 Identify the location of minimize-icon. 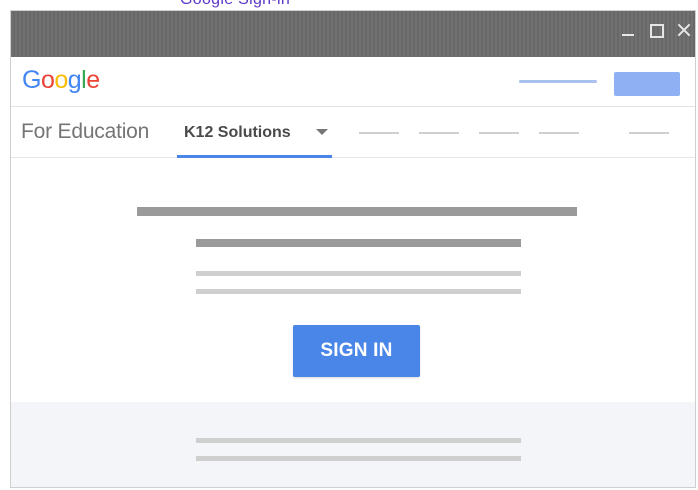
(628, 30).